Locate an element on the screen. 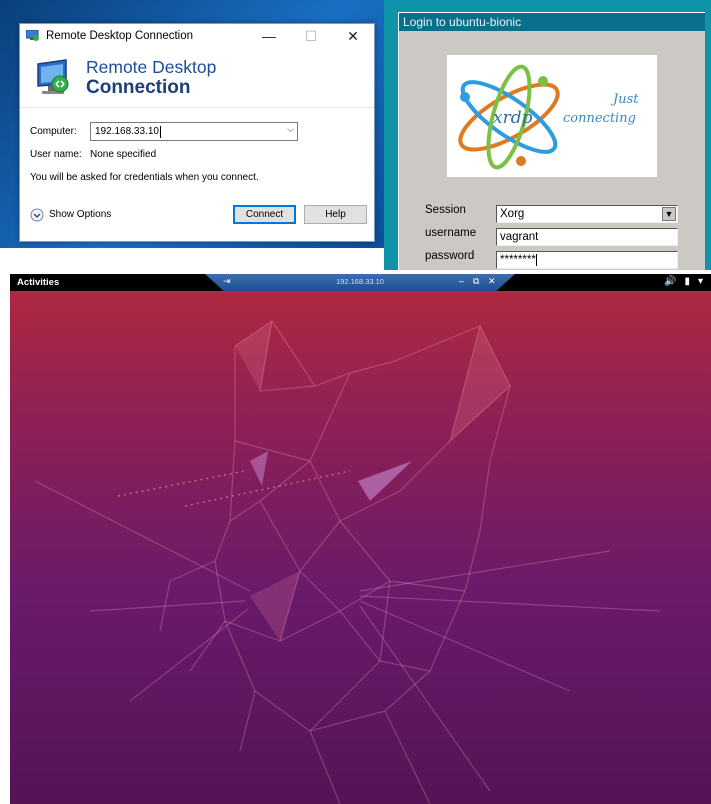 The height and width of the screenshot is (804, 711). username-value: None specified is located at coordinates (123, 154).